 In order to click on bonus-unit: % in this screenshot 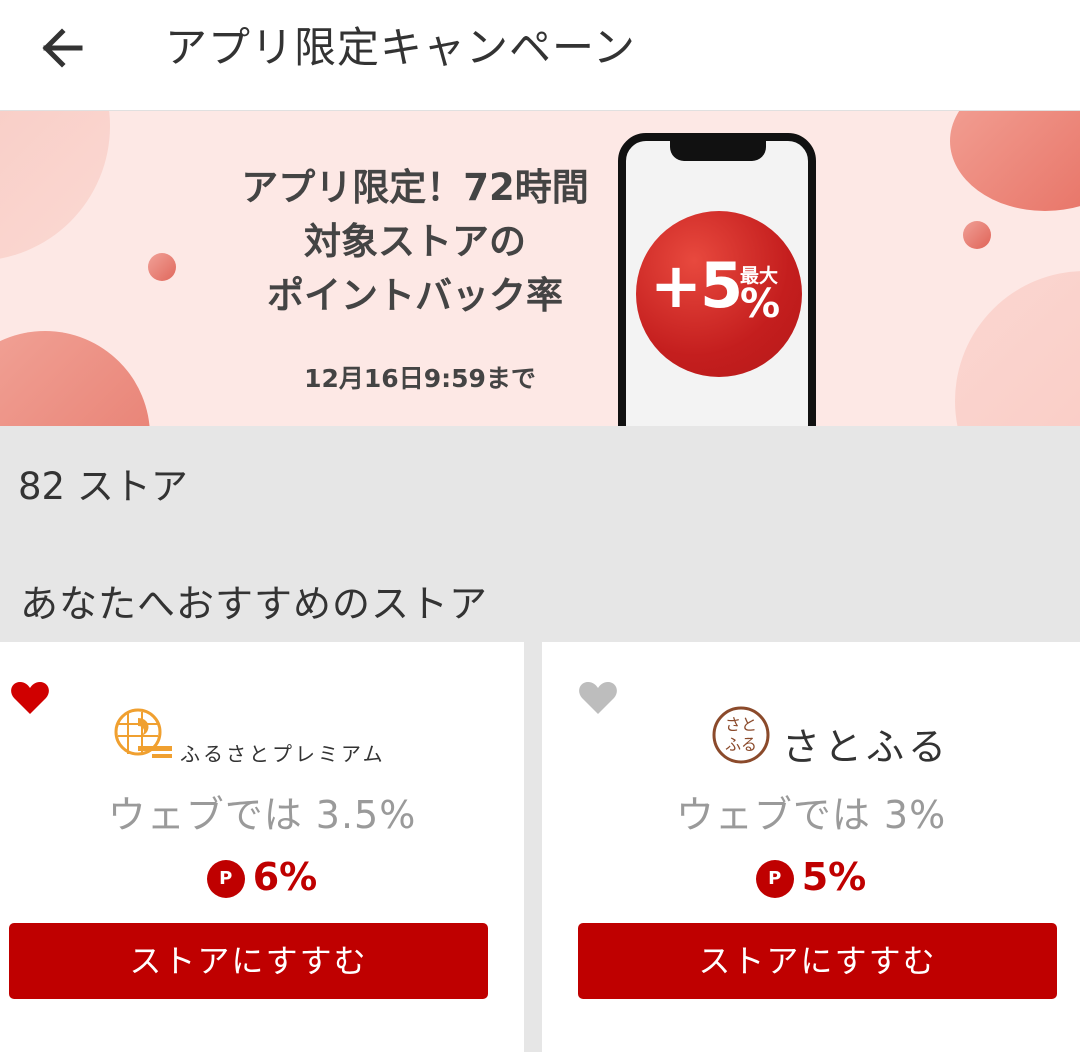, I will do `click(760, 304)`.